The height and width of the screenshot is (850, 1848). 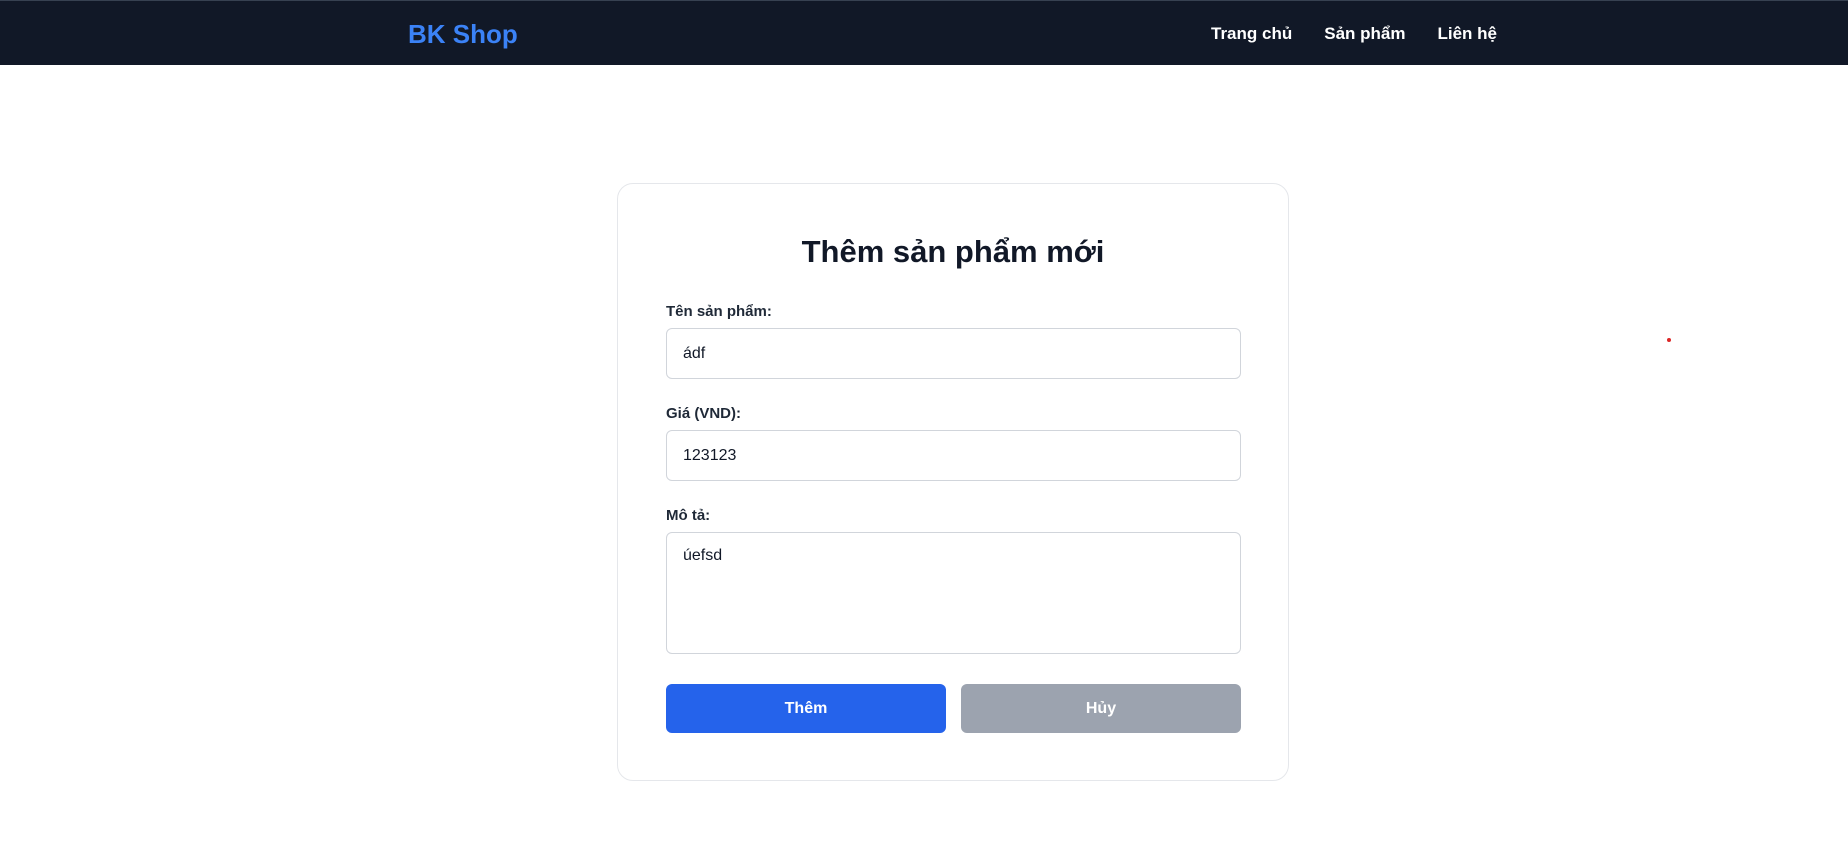 I want to click on form-title: Thêm sản phẩm mới, so click(x=953, y=251).